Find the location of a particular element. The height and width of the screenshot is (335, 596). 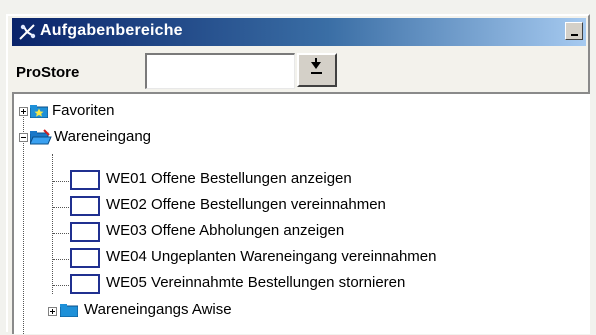

tree-node-favorites: Favoriten is located at coordinates (294, 112).